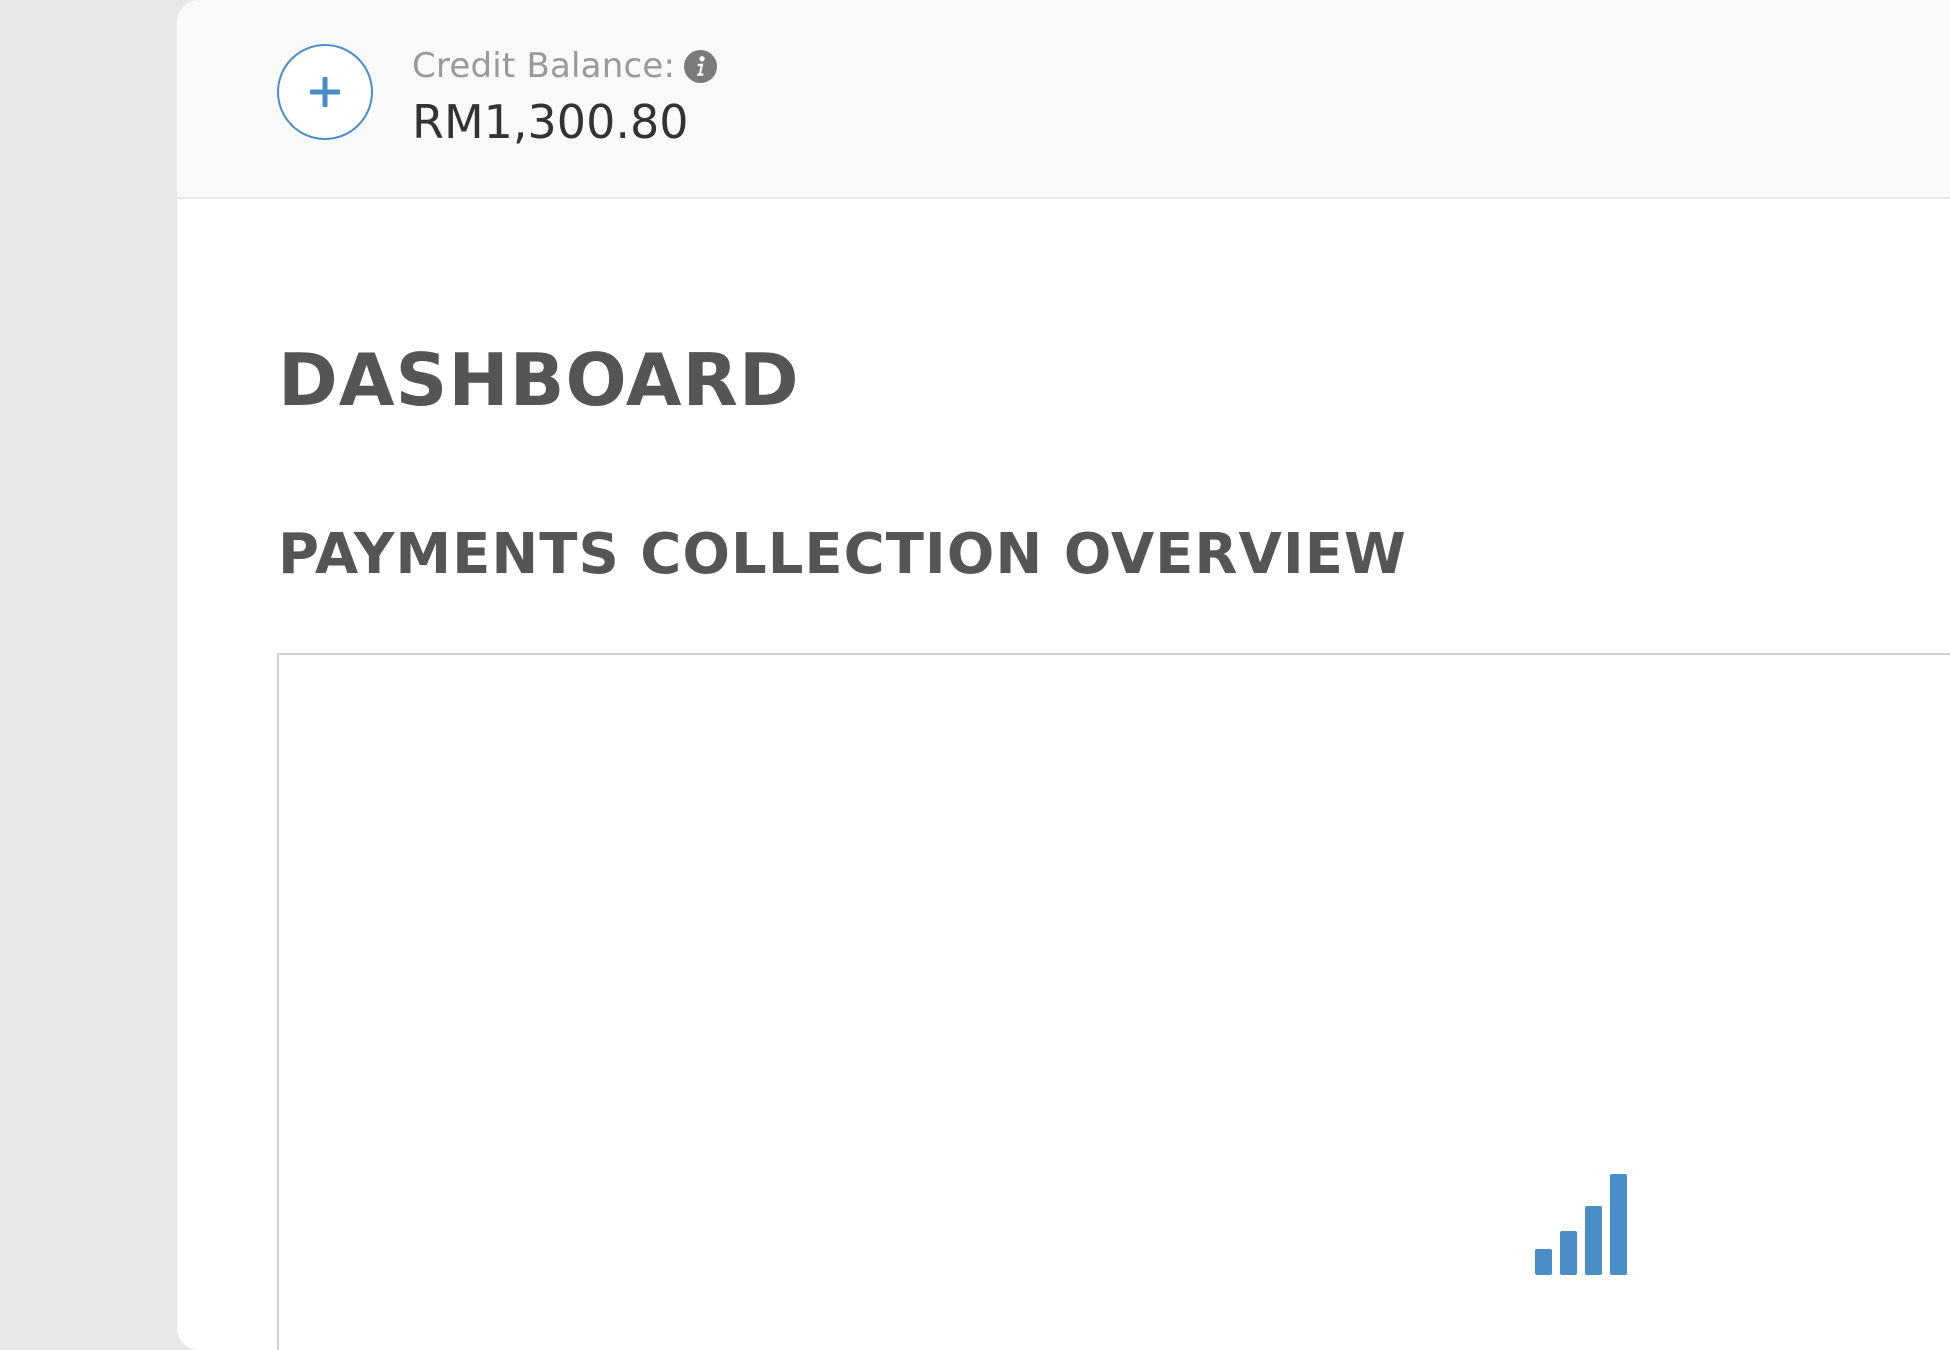 The height and width of the screenshot is (1350, 1950). I want to click on credit-label-row: Credit Balance:, so click(565, 66).